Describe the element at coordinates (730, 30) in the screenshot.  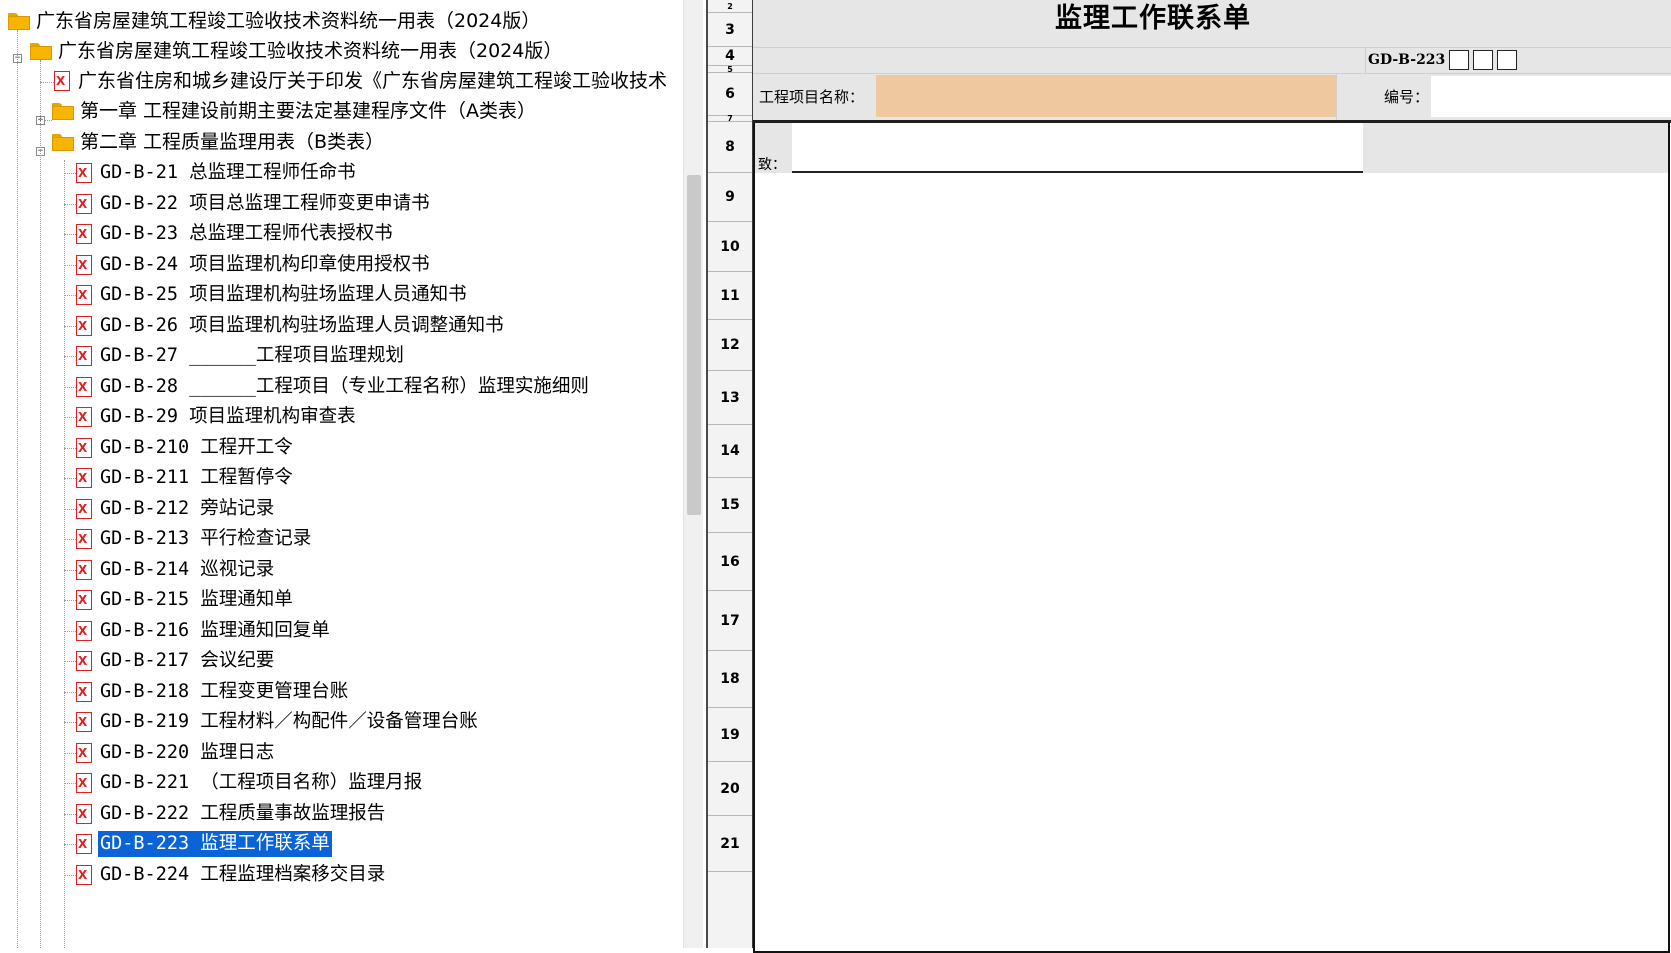
I see `row-number: 3` at that location.